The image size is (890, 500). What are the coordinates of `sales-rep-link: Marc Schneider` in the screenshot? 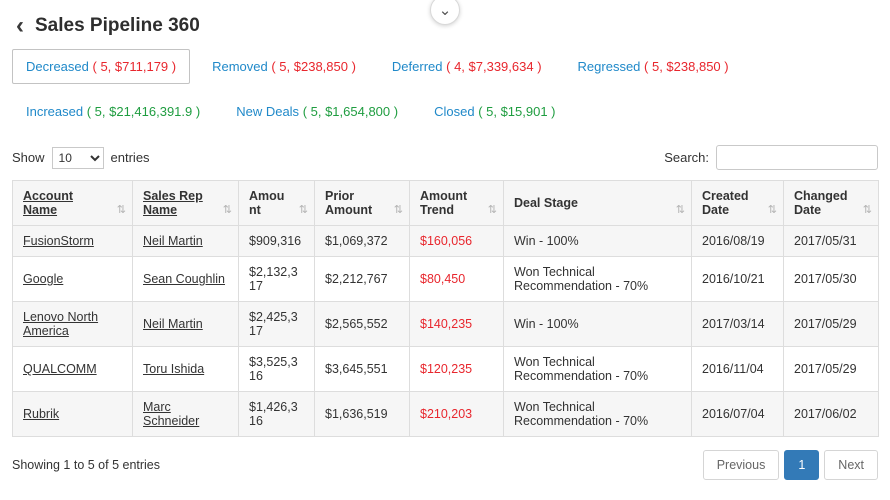 It's located at (171, 414).